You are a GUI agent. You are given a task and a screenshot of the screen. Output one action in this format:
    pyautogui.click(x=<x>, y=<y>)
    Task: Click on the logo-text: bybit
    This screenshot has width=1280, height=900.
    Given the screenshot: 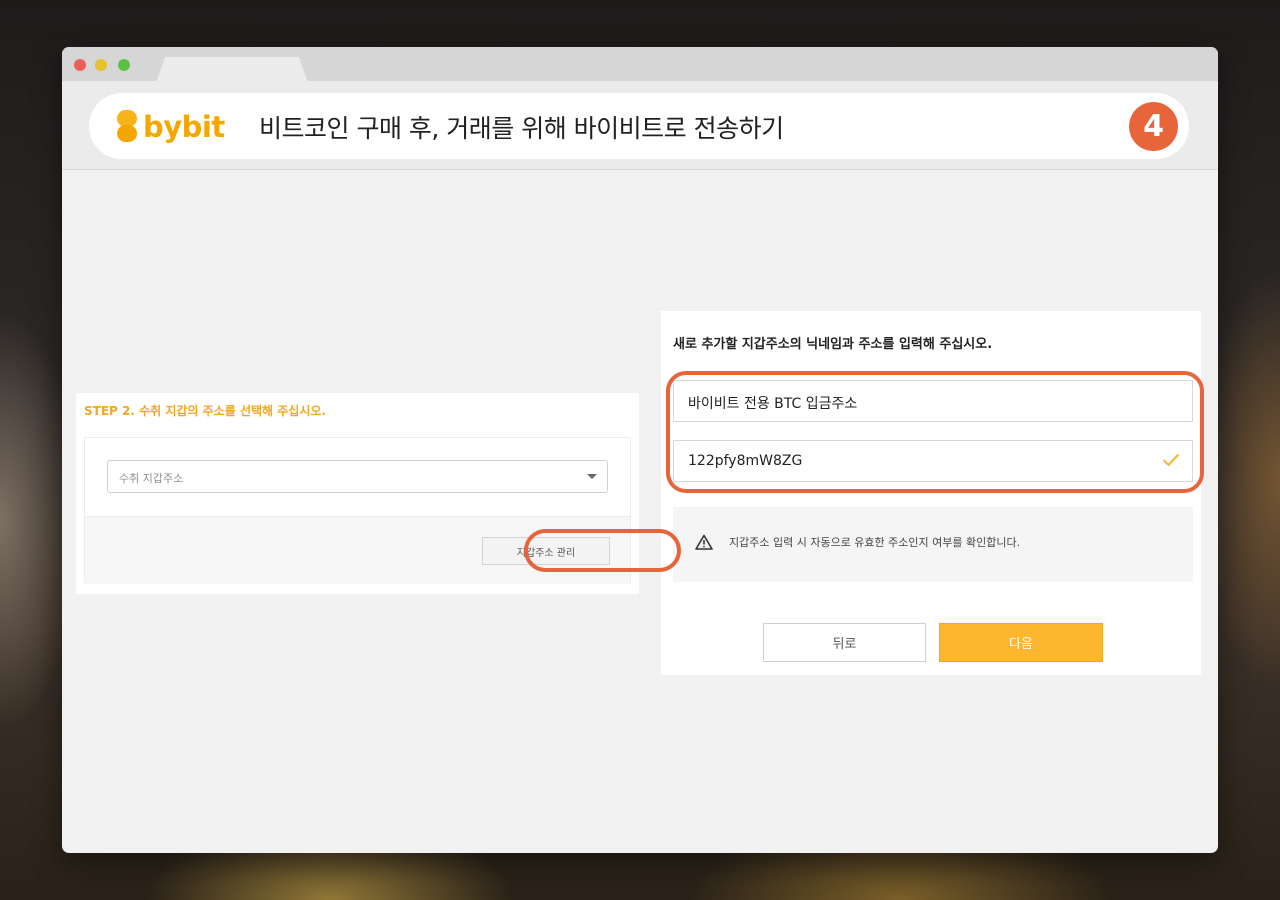 What is the action you would take?
    pyautogui.click(x=184, y=127)
    